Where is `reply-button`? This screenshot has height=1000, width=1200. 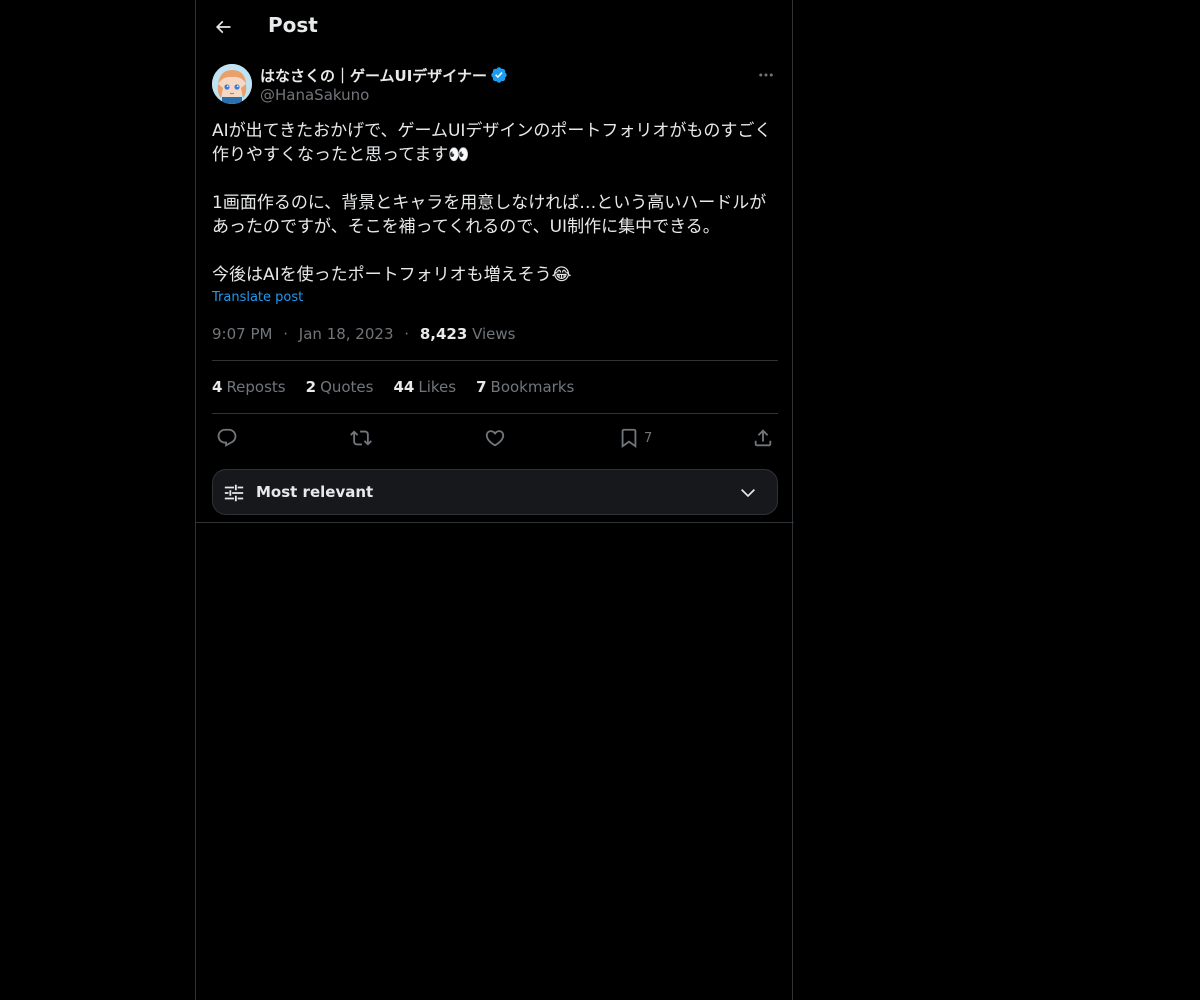 reply-button is located at coordinates (227, 438).